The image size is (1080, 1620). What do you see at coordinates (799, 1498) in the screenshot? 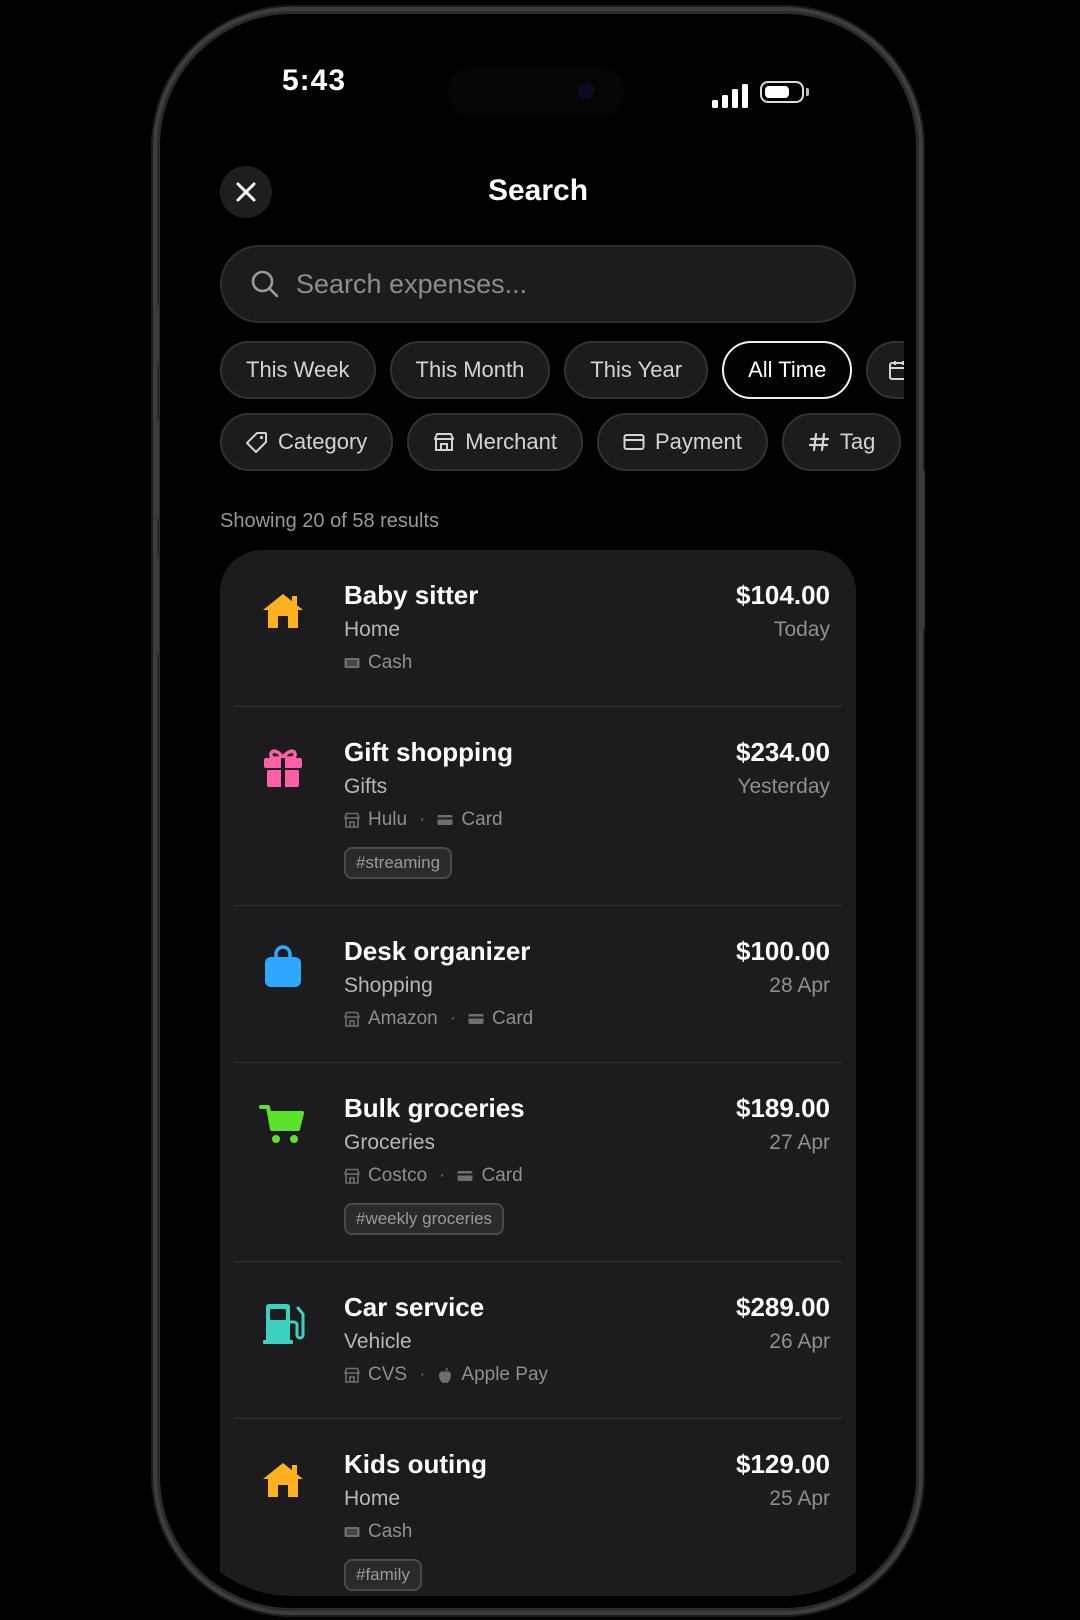
I see `expense-date: 25 Apr` at bounding box center [799, 1498].